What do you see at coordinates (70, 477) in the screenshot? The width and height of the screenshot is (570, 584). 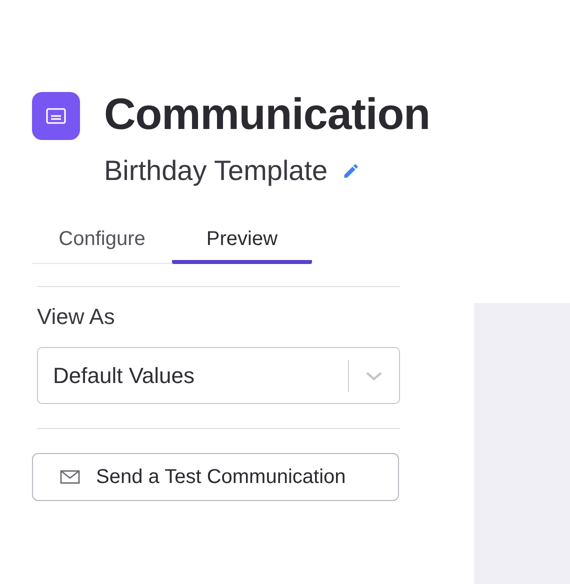 I see `mail-icon` at bounding box center [70, 477].